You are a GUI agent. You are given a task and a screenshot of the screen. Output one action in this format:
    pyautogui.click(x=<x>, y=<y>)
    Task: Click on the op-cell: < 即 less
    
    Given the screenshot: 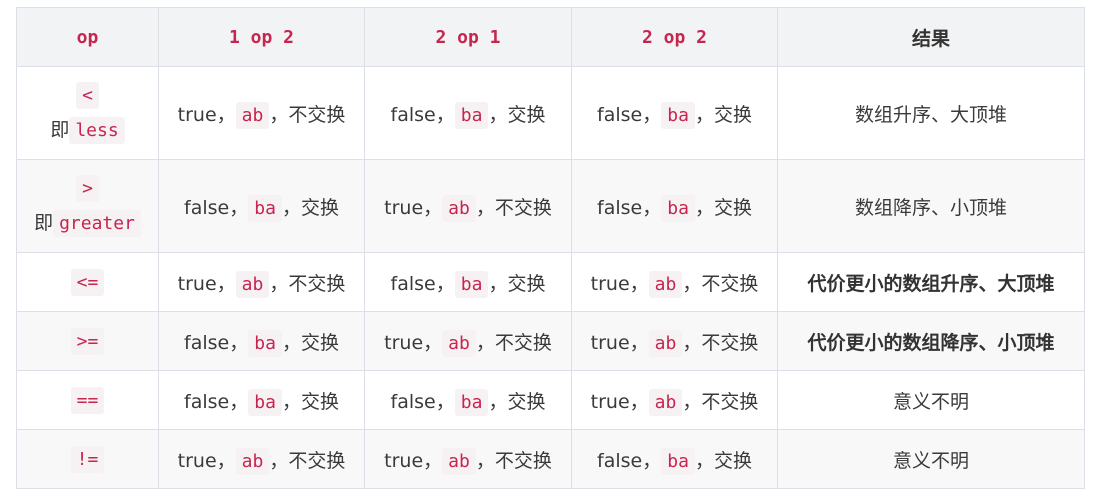 What is the action you would take?
    pyautogui.click(x=87, y=113)
    